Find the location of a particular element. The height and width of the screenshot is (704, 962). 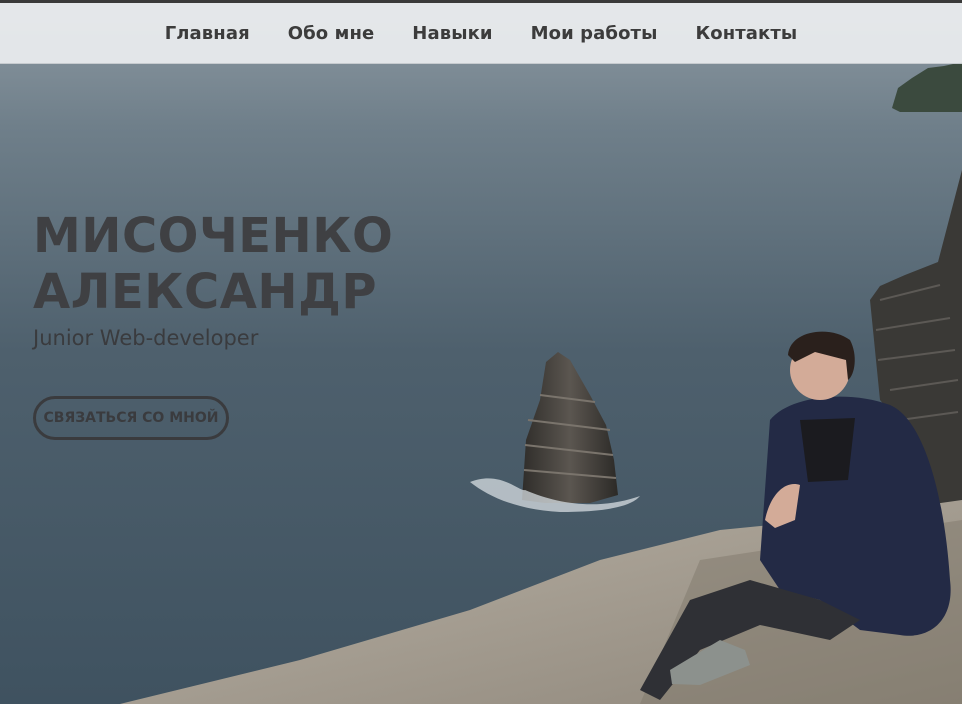

nav-link-about: Обо мне is located at coordinates (331, 33).